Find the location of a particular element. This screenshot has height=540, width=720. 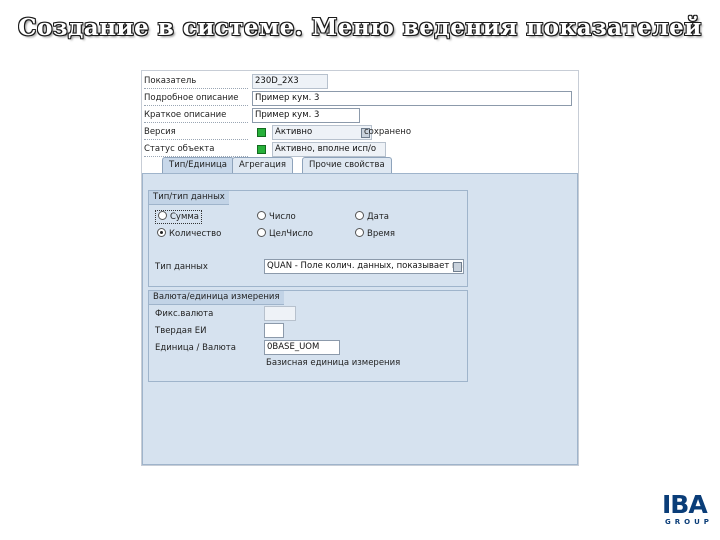

radio-quantity-label: Количество is located at coordinates (195, 234).